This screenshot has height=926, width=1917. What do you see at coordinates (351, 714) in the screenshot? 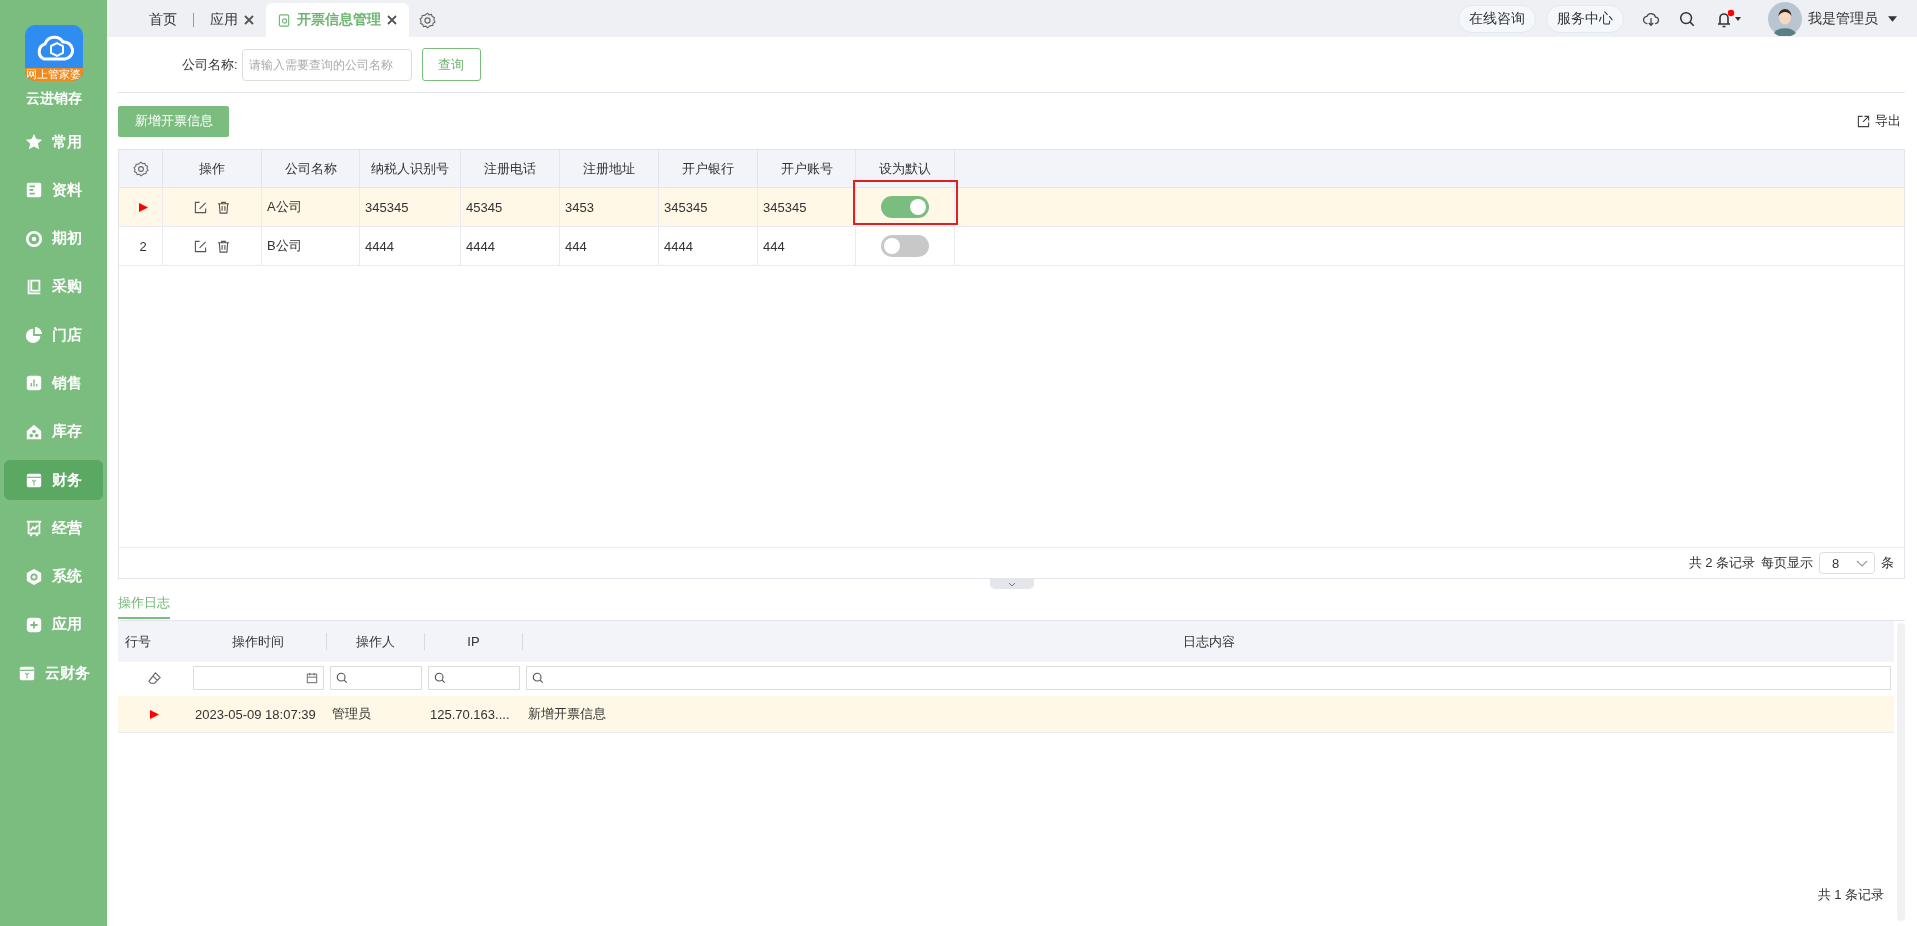
I see `table-cell-text: 管理员` at bounding box center [351, 714].